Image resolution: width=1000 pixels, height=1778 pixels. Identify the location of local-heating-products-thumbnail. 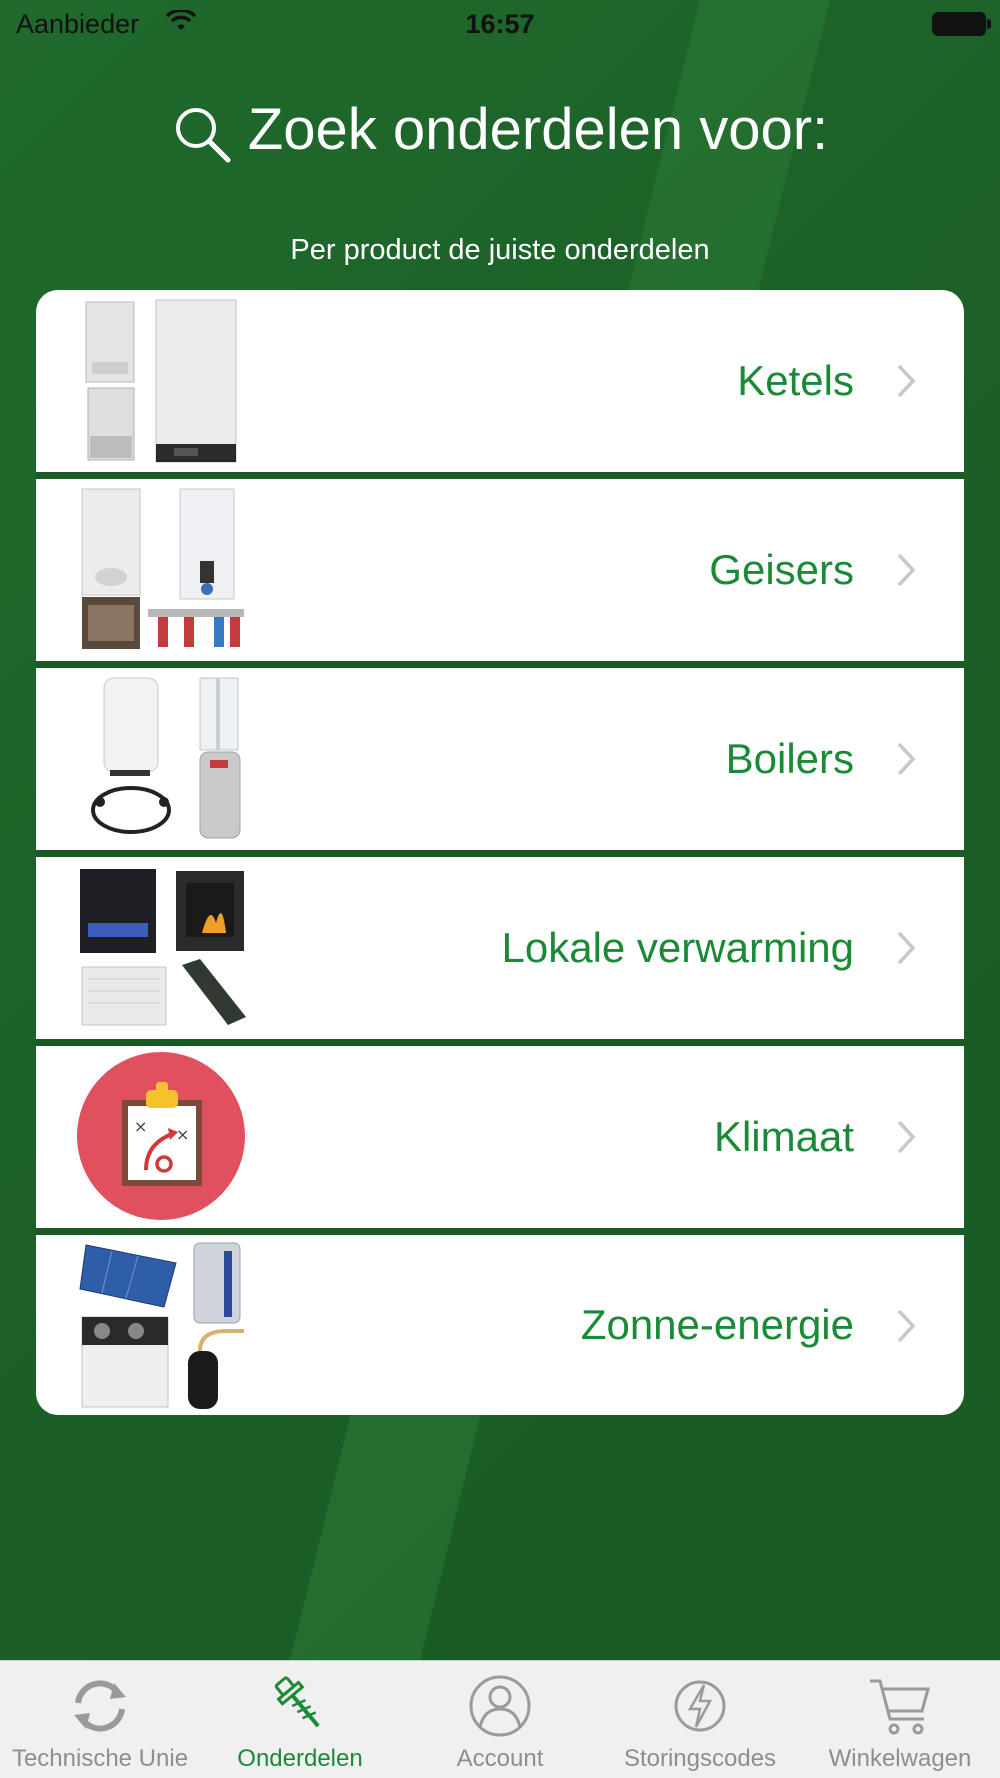
(163, 947).